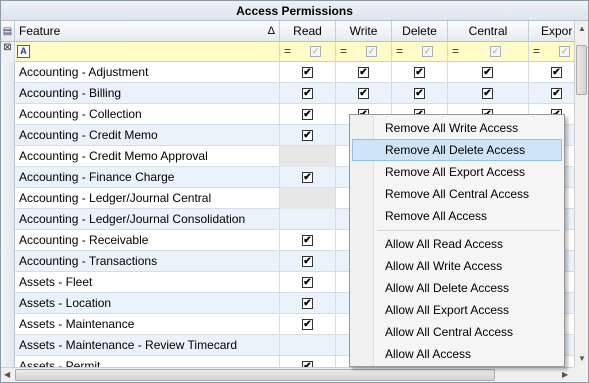  I want to click on column-chooser-icon: ▤, so click(8, 31).